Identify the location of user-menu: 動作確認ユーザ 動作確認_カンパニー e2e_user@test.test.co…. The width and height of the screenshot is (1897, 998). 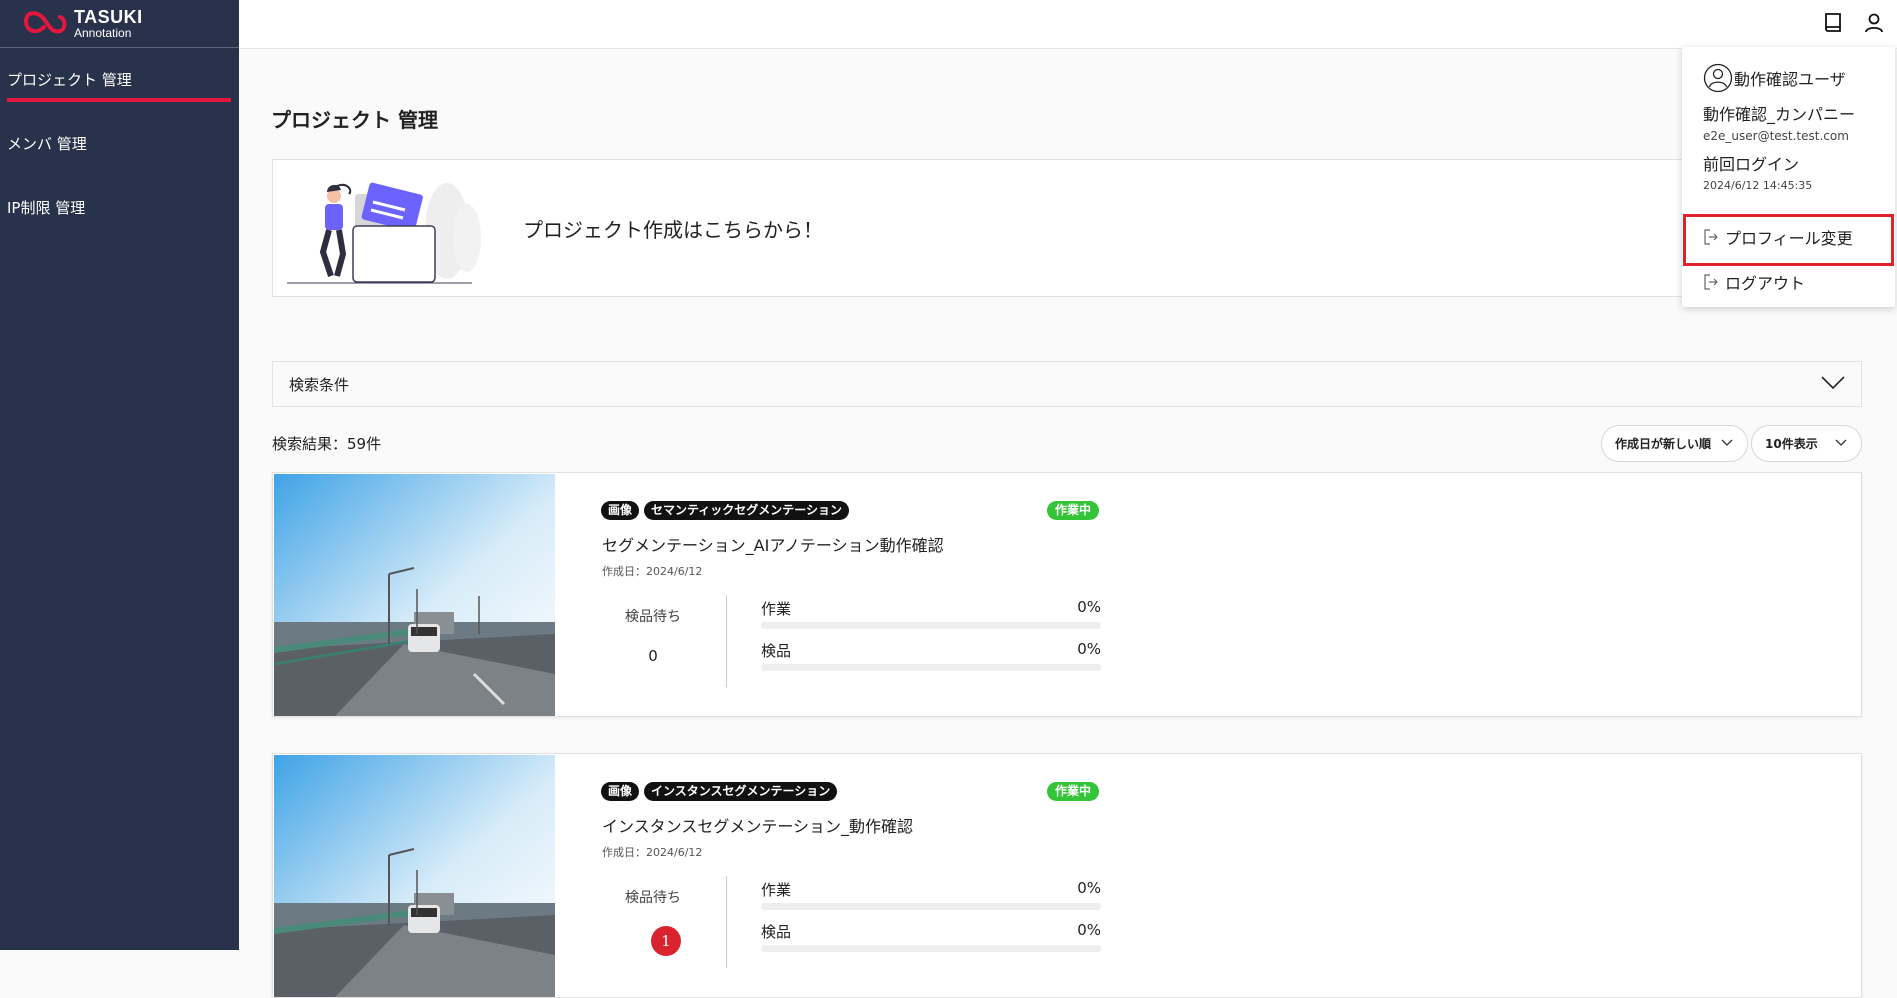
(1788, 177).